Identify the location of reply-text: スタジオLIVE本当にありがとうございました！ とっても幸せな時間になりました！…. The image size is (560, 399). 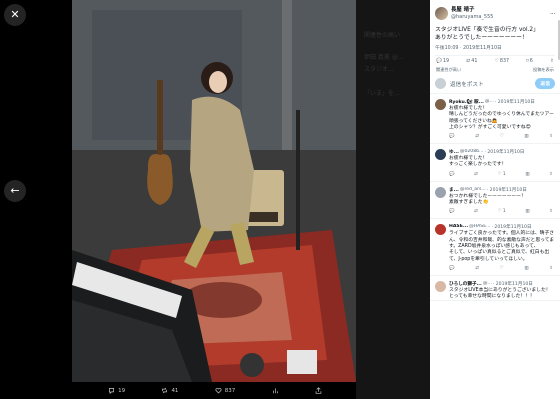
(500, 293).